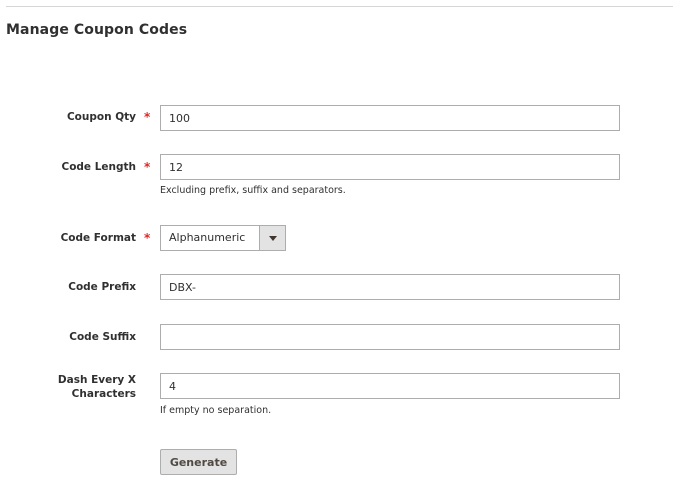 The image size is (673, 491). Describe the element at coordinates (98, 238) in the screenshot. I see `code-format-label: Code Format` at that location.